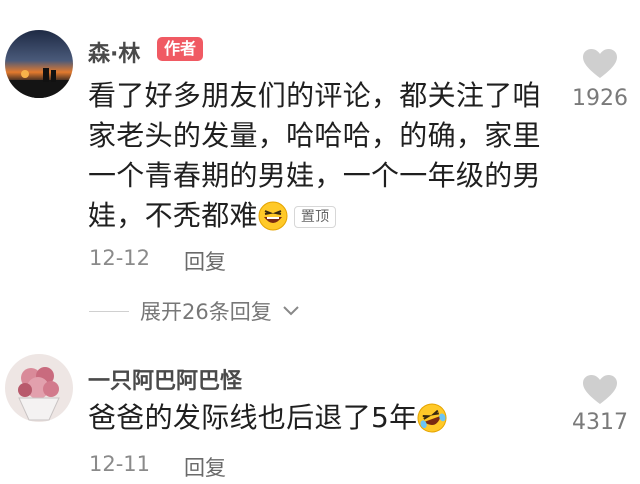  What do you see at coordinates (109, 311) in the screenshot?
I see `divider` at bounding box center [109, 311].